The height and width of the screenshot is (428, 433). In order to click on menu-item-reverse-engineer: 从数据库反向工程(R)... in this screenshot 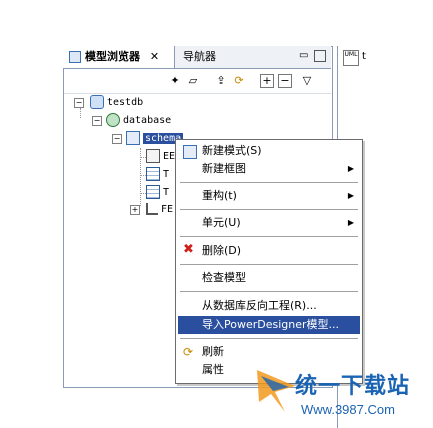, I will do `click(269, 306)`.